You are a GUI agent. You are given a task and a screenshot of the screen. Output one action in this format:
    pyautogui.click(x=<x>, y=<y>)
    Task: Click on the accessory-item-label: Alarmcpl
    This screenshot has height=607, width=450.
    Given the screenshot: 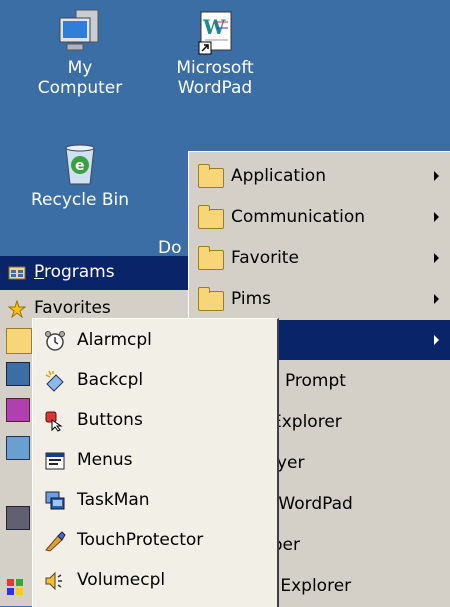 What is the action you would take?
    pyautogui.click(x=114, y=340)
    